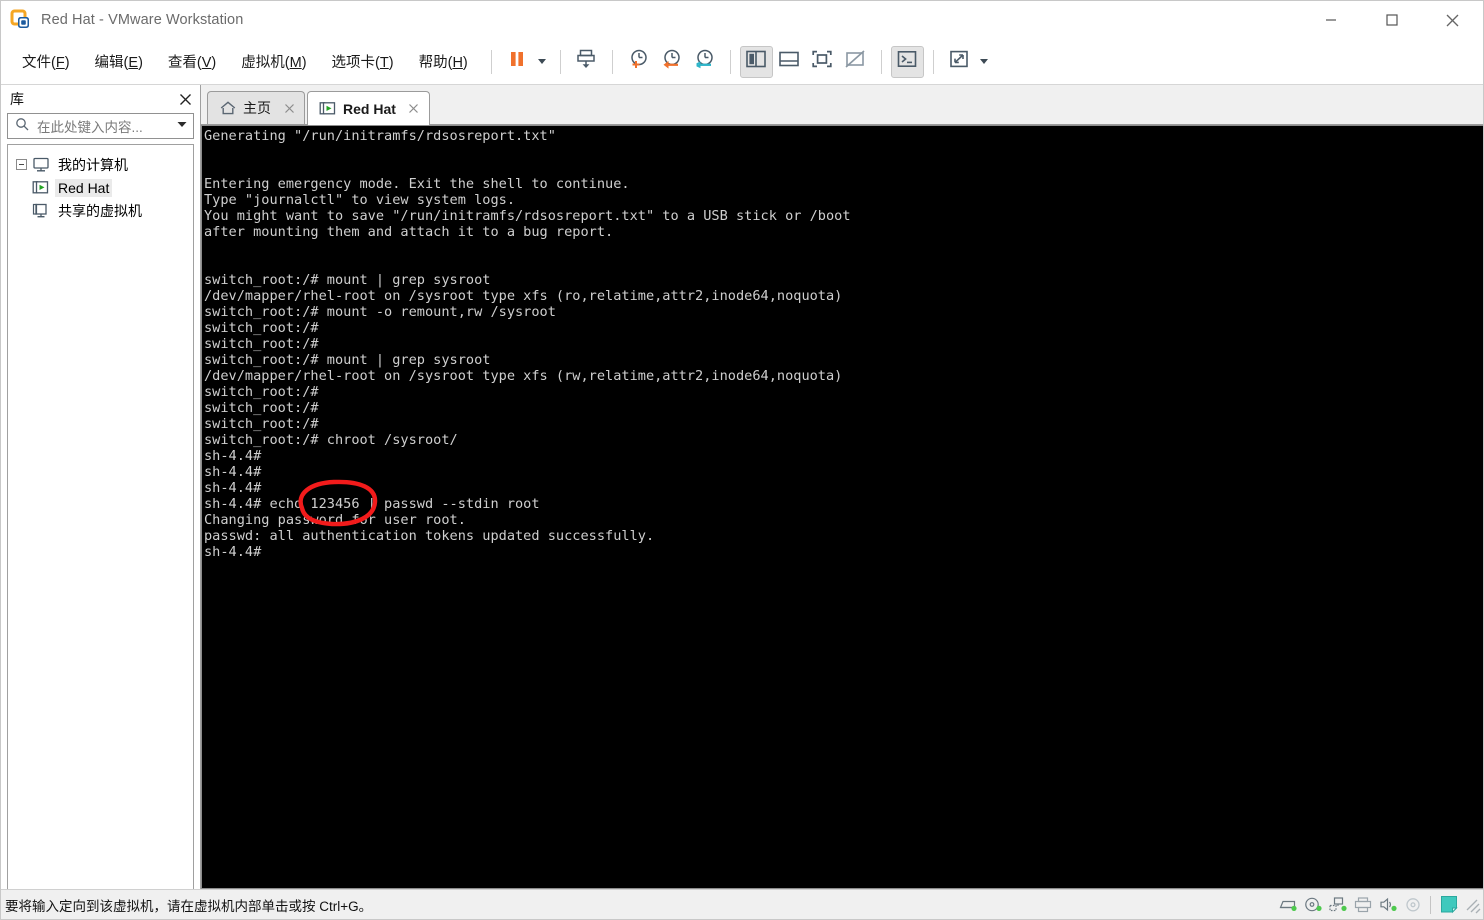  I want to click on status-bar: 要将输入定向到该虚拟机，请在虚拟机内部单击或按 Ctrl+G。, so click(742, 904).